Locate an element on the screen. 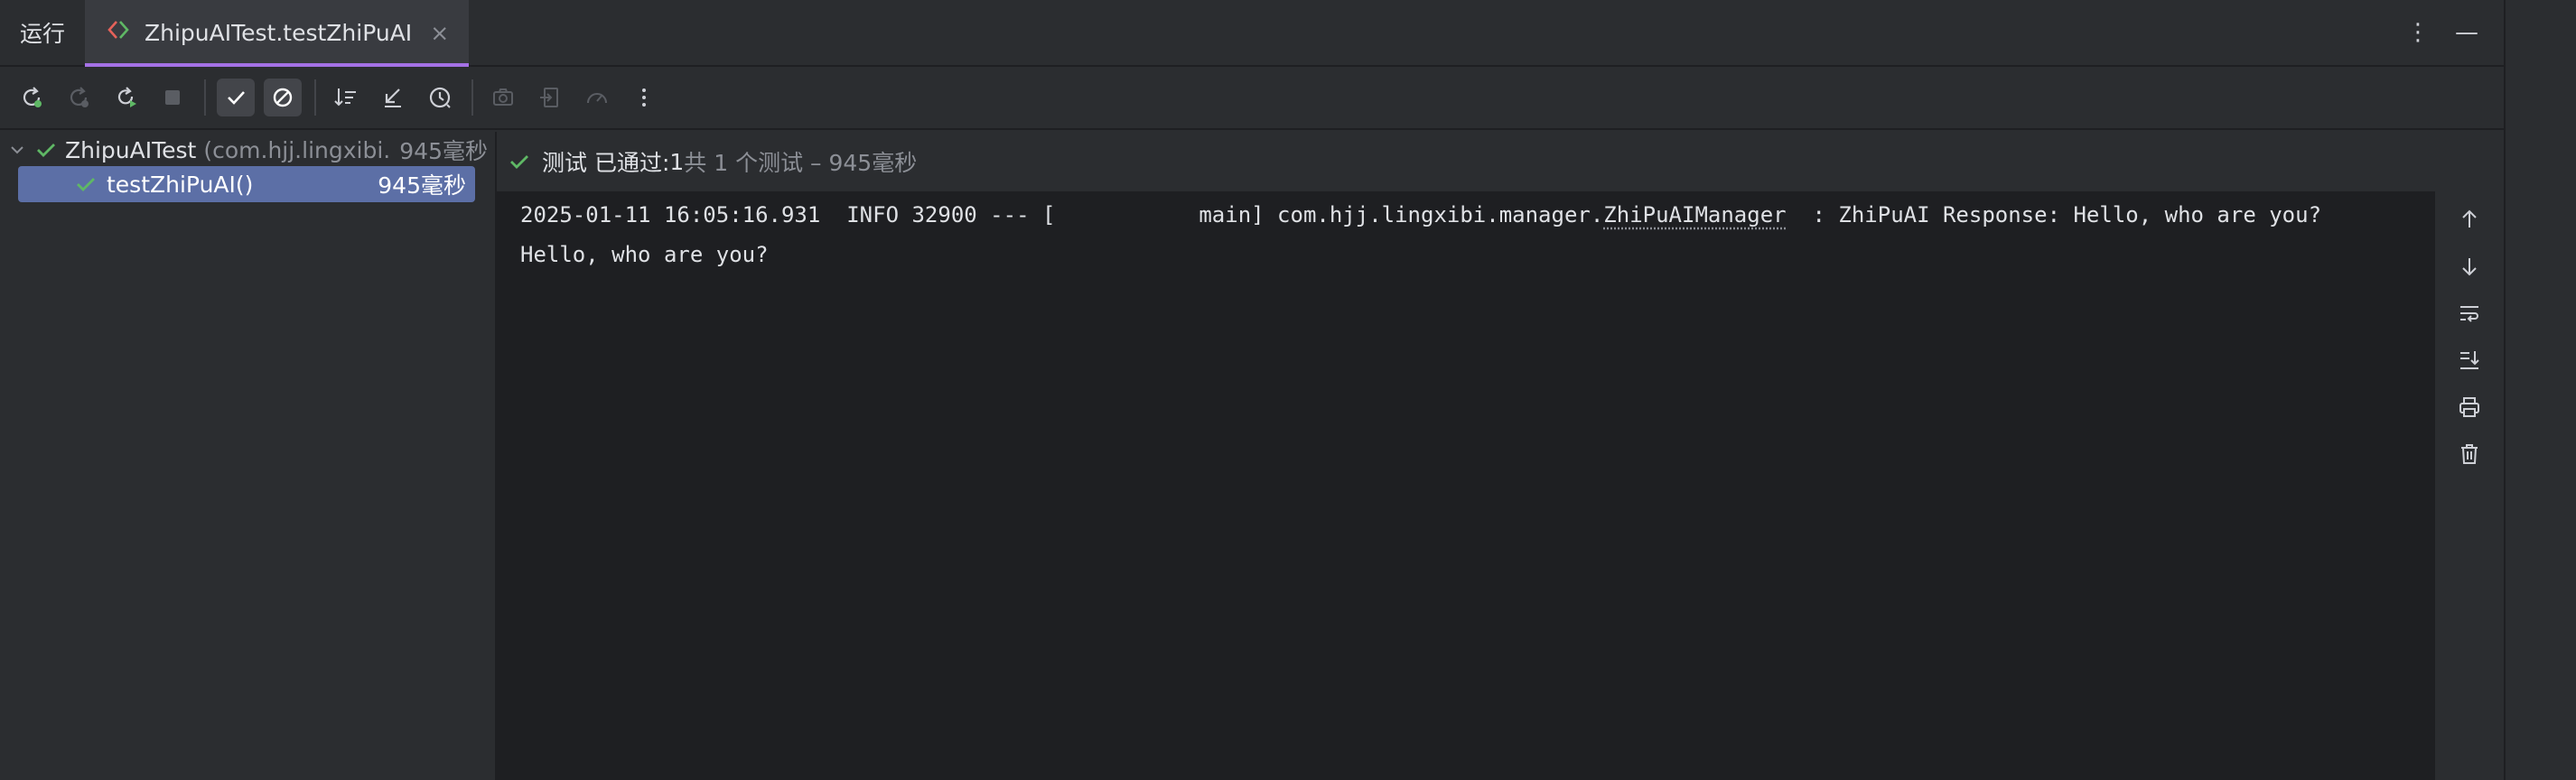  run-tab-label: ZhipuAITest.testZhiPuAI is located at coordinates (278, 33).